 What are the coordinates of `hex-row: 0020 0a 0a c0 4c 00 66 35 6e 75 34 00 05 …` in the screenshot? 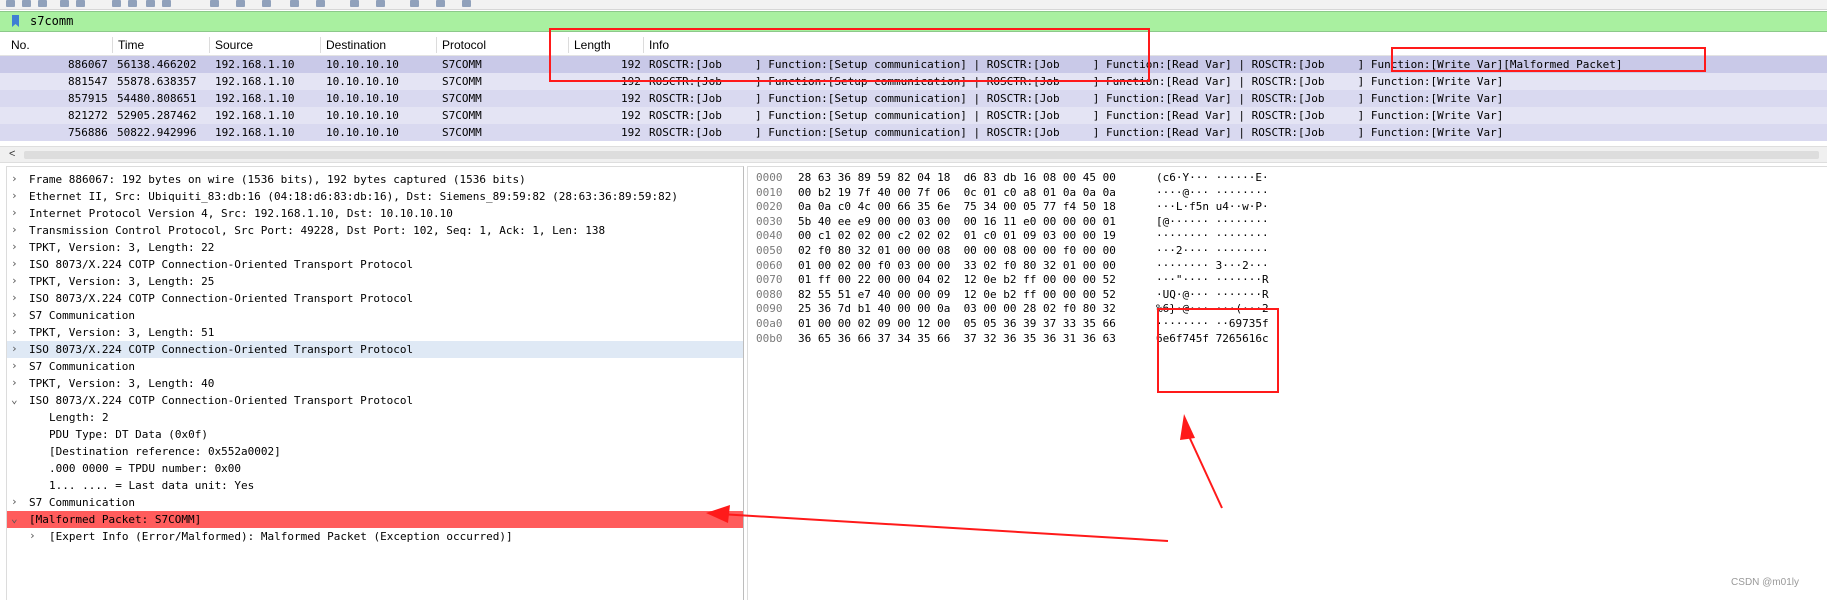 It's located at (1287, 206).